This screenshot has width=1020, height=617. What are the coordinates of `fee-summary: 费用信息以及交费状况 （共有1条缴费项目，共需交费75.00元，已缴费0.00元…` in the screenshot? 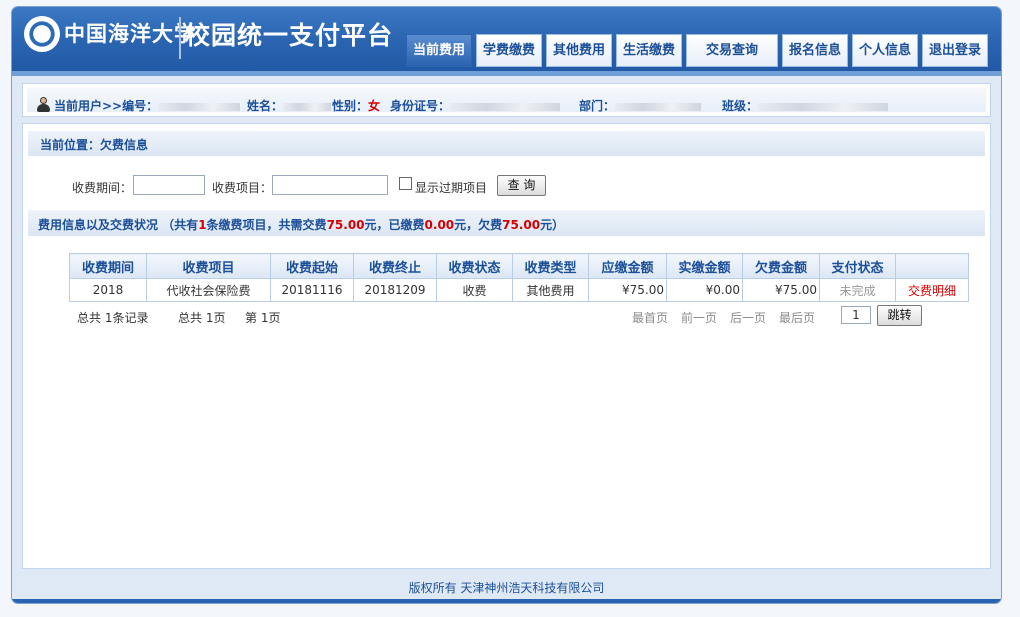 It's located at (301, 225).